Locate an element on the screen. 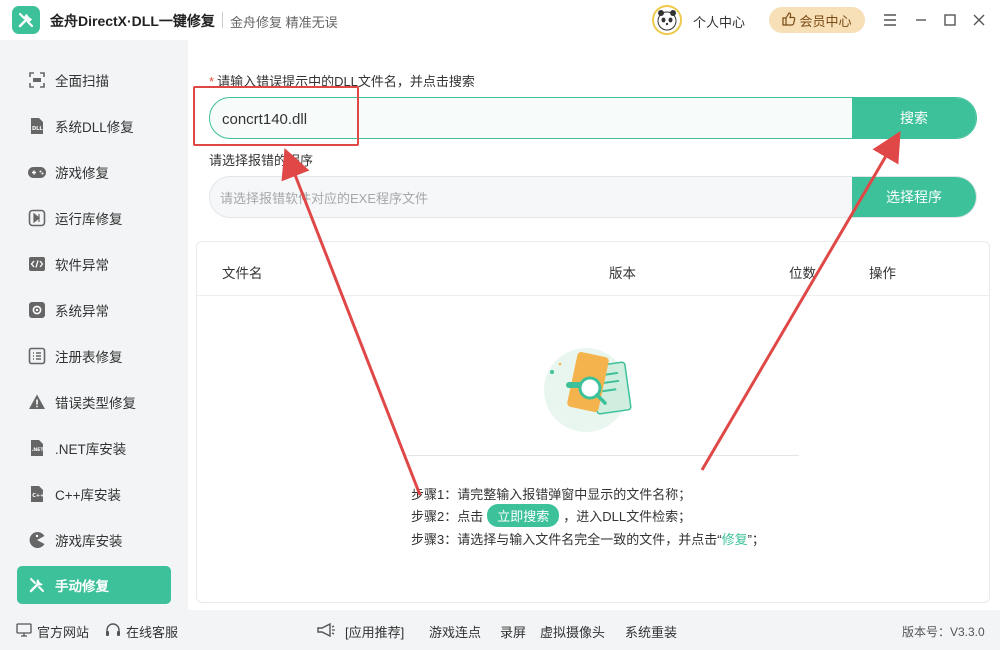  sidebar-item-error-type-repair: 错误类型修复 is located at coordinates (94, 402).